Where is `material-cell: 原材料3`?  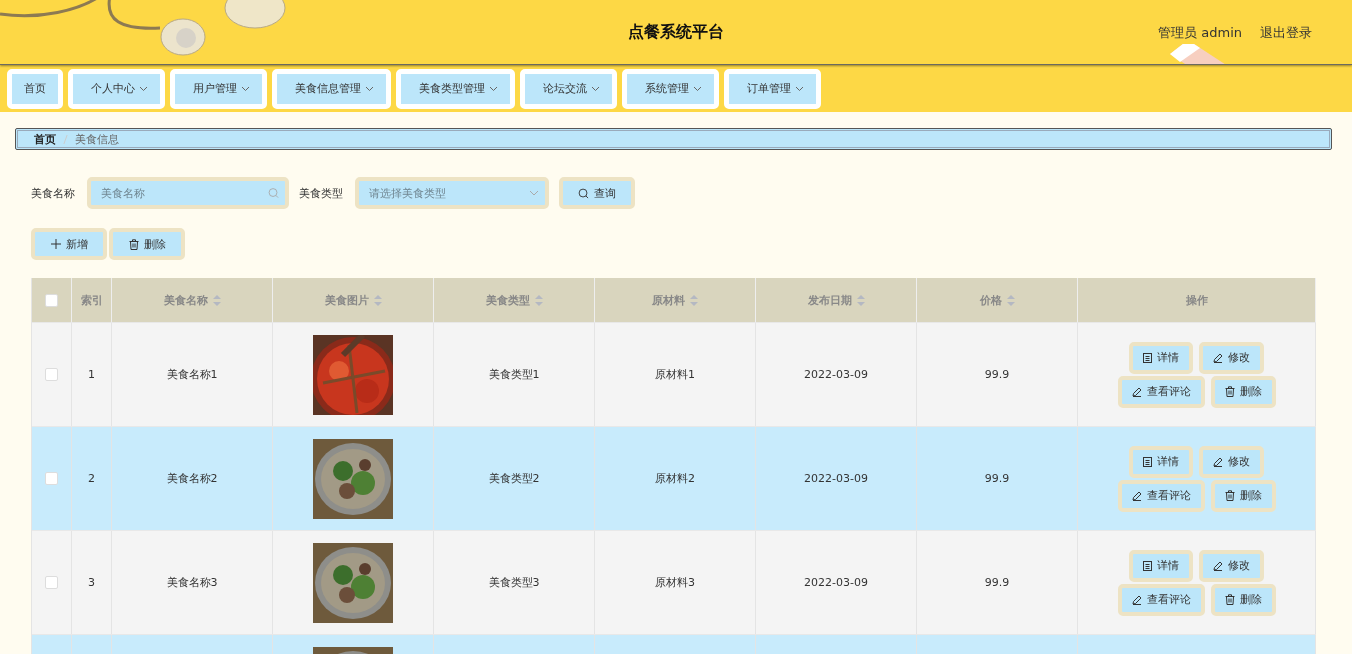
material-cell: 原材料3 is located at coordinates (675, 582).